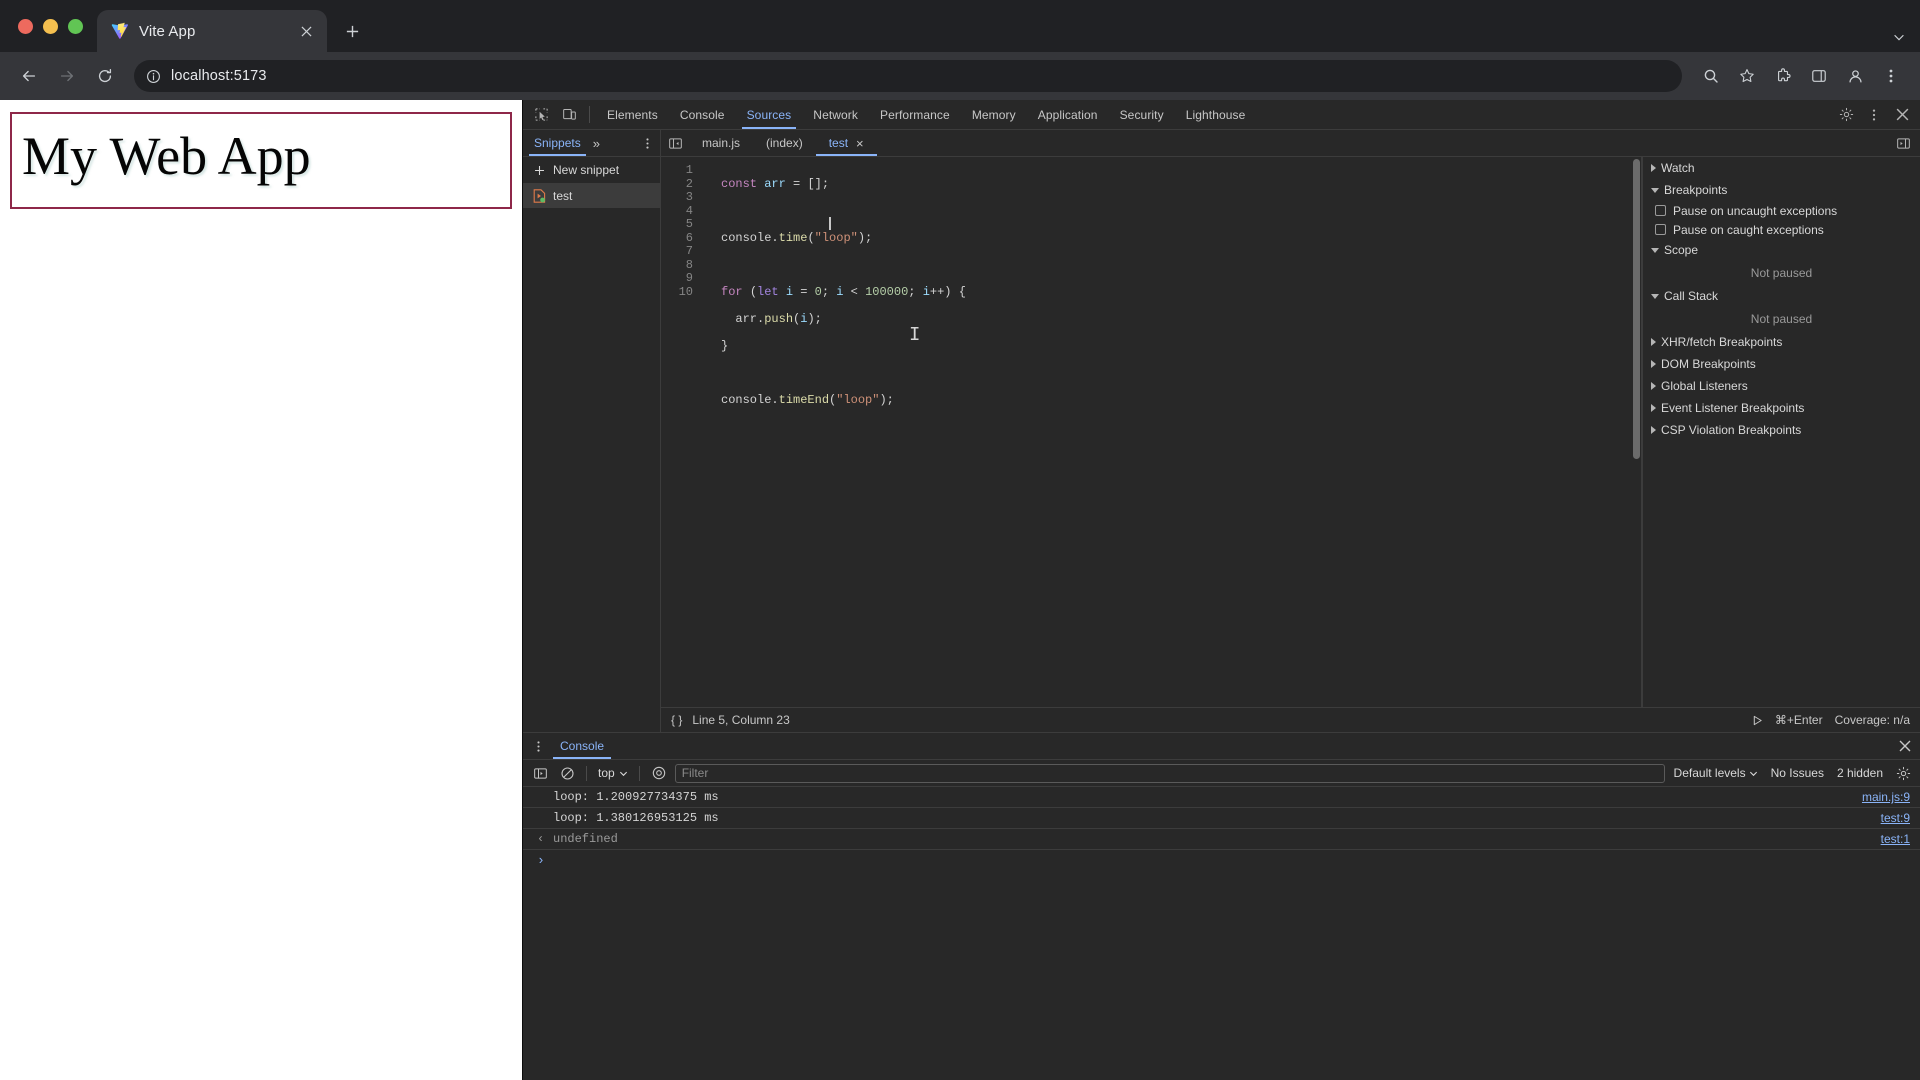  Describe the element at coordinates (67, 76) in the screenshot. I see `forward-button` at that location.